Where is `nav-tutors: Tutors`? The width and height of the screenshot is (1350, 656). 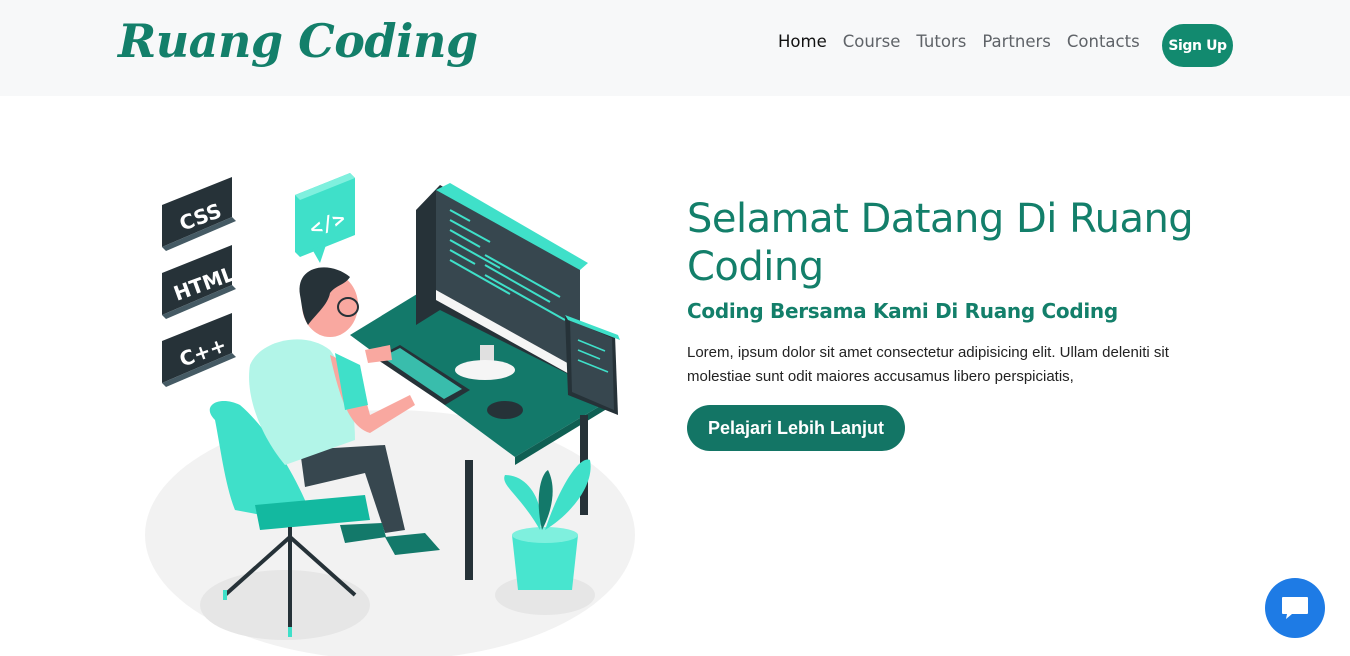
nav-tutors: Tutors is located at coordinates (941, 41).